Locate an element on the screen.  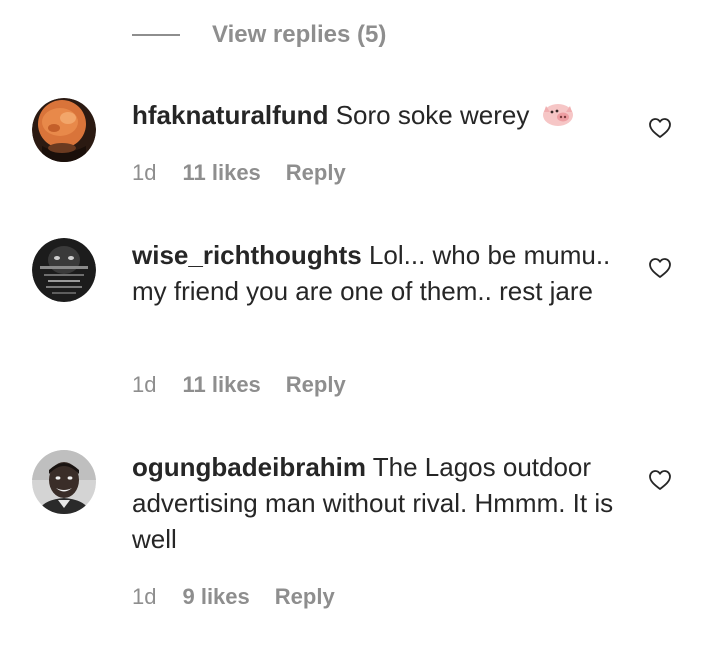
dark-face-text-avatar-icon is located at coordinates (64, 270).